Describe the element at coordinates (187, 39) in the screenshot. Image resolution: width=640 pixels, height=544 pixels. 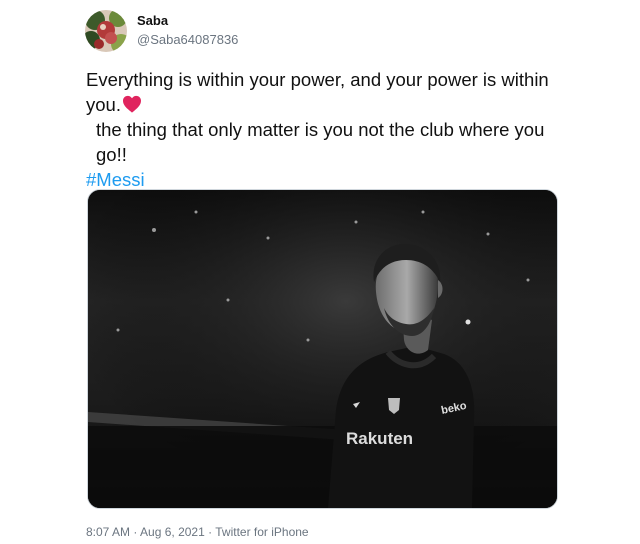
I see `author-handle: @Saba64087836` at that location.